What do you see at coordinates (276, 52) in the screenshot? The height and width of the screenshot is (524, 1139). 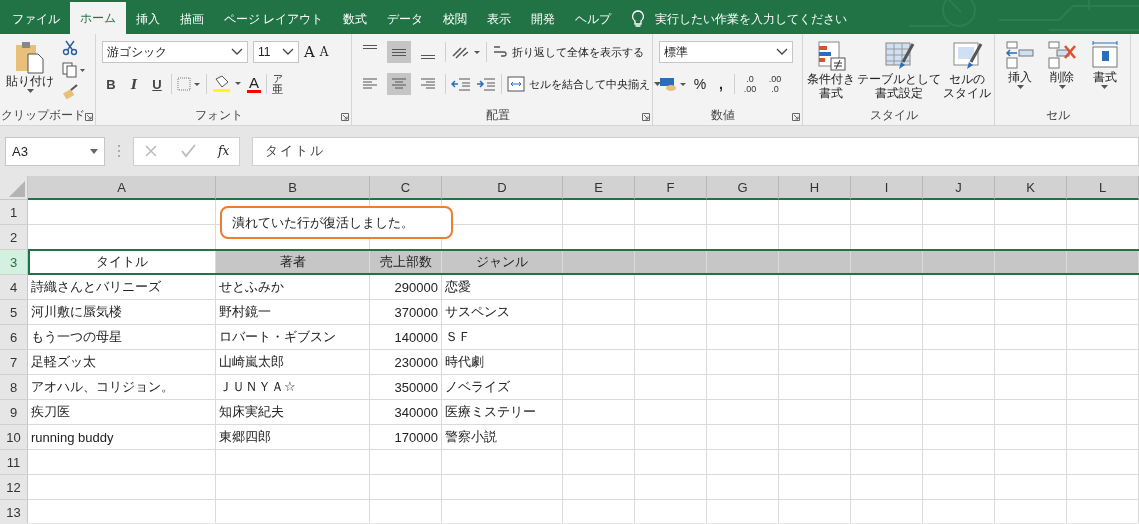 I see `font-size-select: 11` at bounding box center [276, 52].